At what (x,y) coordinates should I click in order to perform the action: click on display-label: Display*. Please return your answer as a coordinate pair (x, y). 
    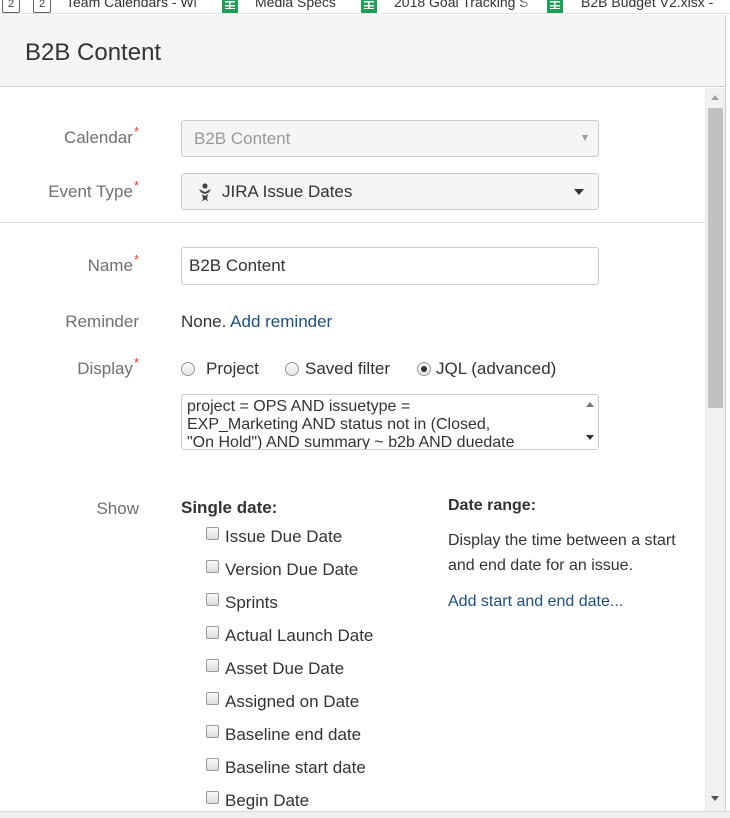
    Looking at the image, I should click on (108, 367).